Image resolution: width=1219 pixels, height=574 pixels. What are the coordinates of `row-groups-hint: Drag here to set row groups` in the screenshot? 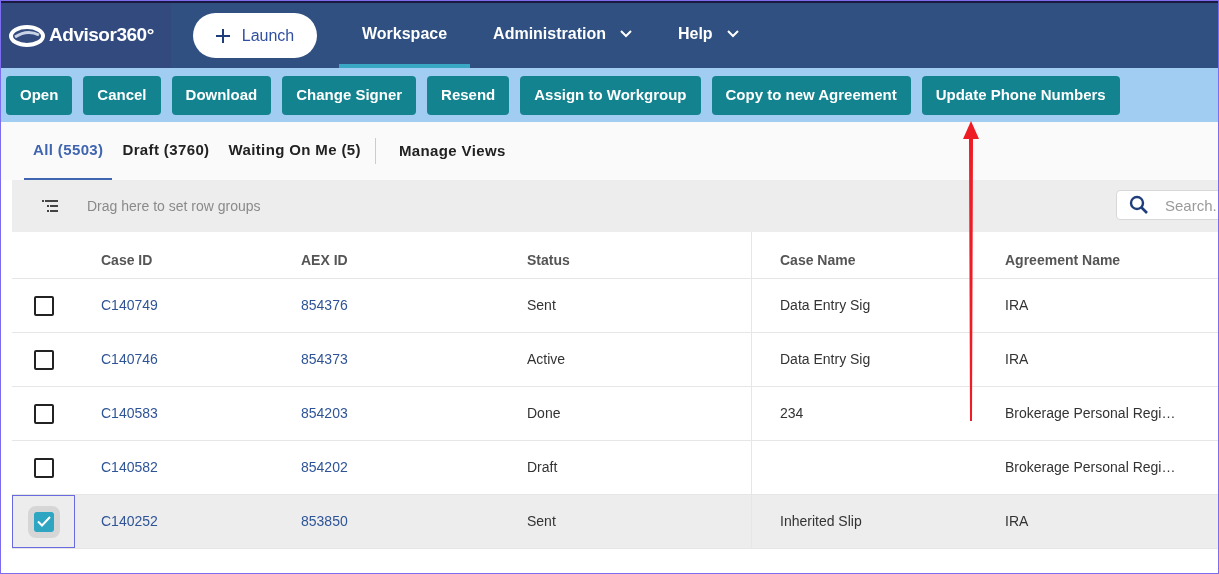 It's located at (174, 206).